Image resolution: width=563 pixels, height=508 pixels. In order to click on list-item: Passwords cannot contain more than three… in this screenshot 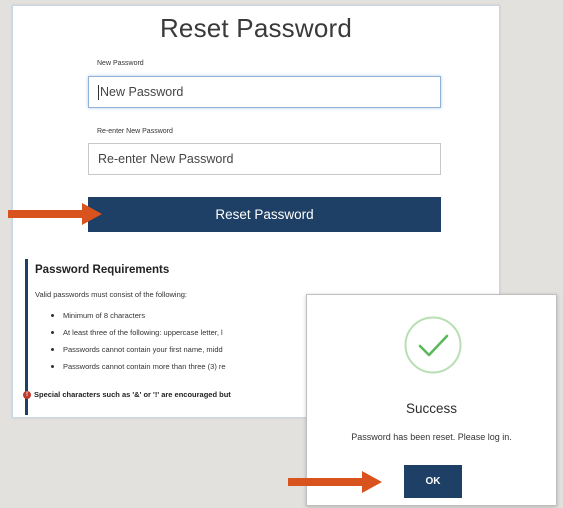, I will do `click(138, 366)`.